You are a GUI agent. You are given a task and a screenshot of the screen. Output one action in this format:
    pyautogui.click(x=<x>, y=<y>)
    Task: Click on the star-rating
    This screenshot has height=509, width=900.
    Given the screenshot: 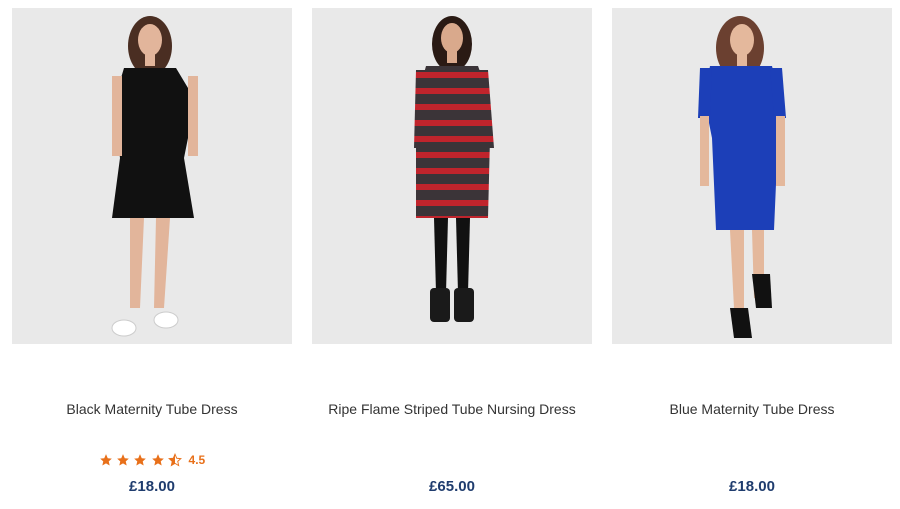 What is the action you would take?
    pyautogui.click(x=141, y=459)
    